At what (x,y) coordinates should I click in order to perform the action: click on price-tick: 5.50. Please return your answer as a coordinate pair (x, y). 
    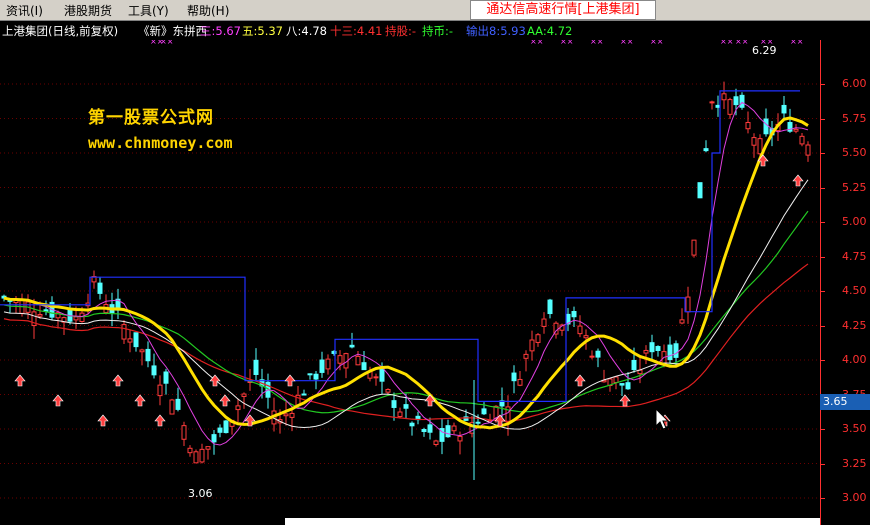
    Looking at the image, I should click on (854, 152).